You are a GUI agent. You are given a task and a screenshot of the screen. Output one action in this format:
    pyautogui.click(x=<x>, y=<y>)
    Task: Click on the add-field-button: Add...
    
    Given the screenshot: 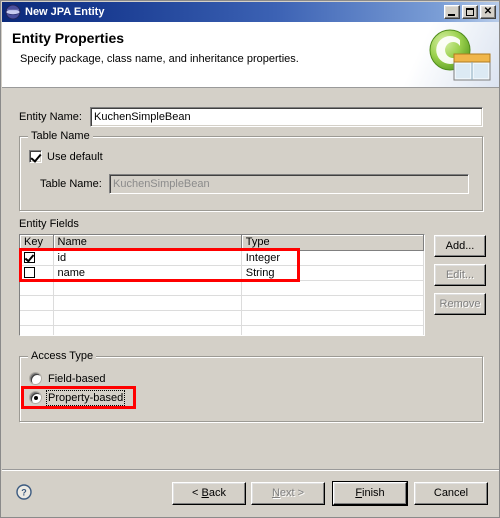 What is the action you would take?
    pyautogui.click(x=460, y=246)
    